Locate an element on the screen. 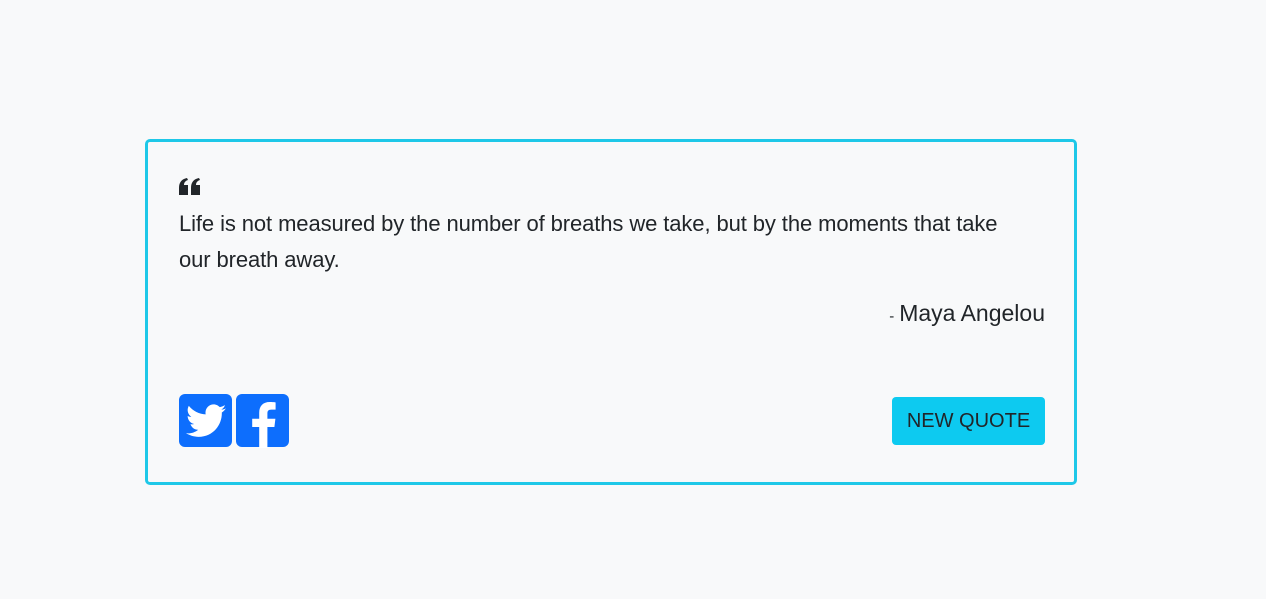 The image size is (1266, 599). twitter-icon is located at coordinates (205, 420).